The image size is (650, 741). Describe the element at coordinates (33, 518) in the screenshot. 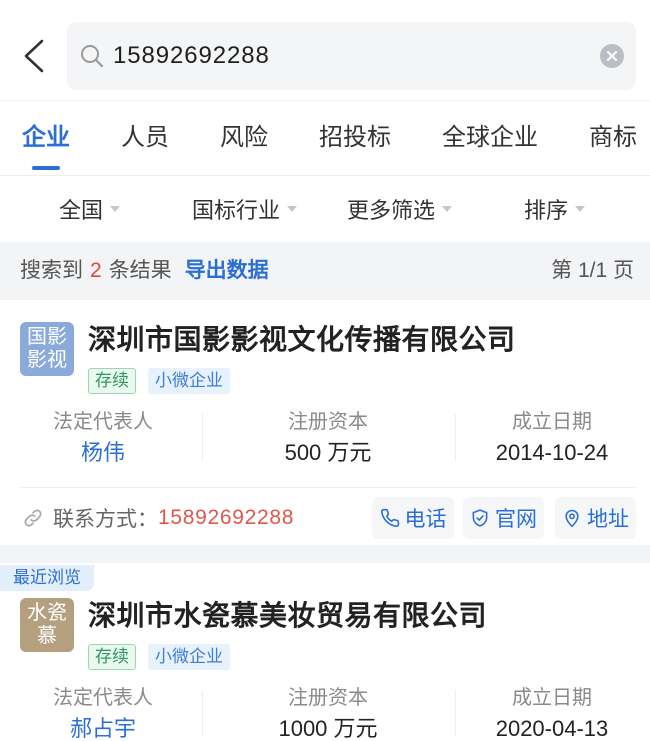

I see `link-icon` at that location.